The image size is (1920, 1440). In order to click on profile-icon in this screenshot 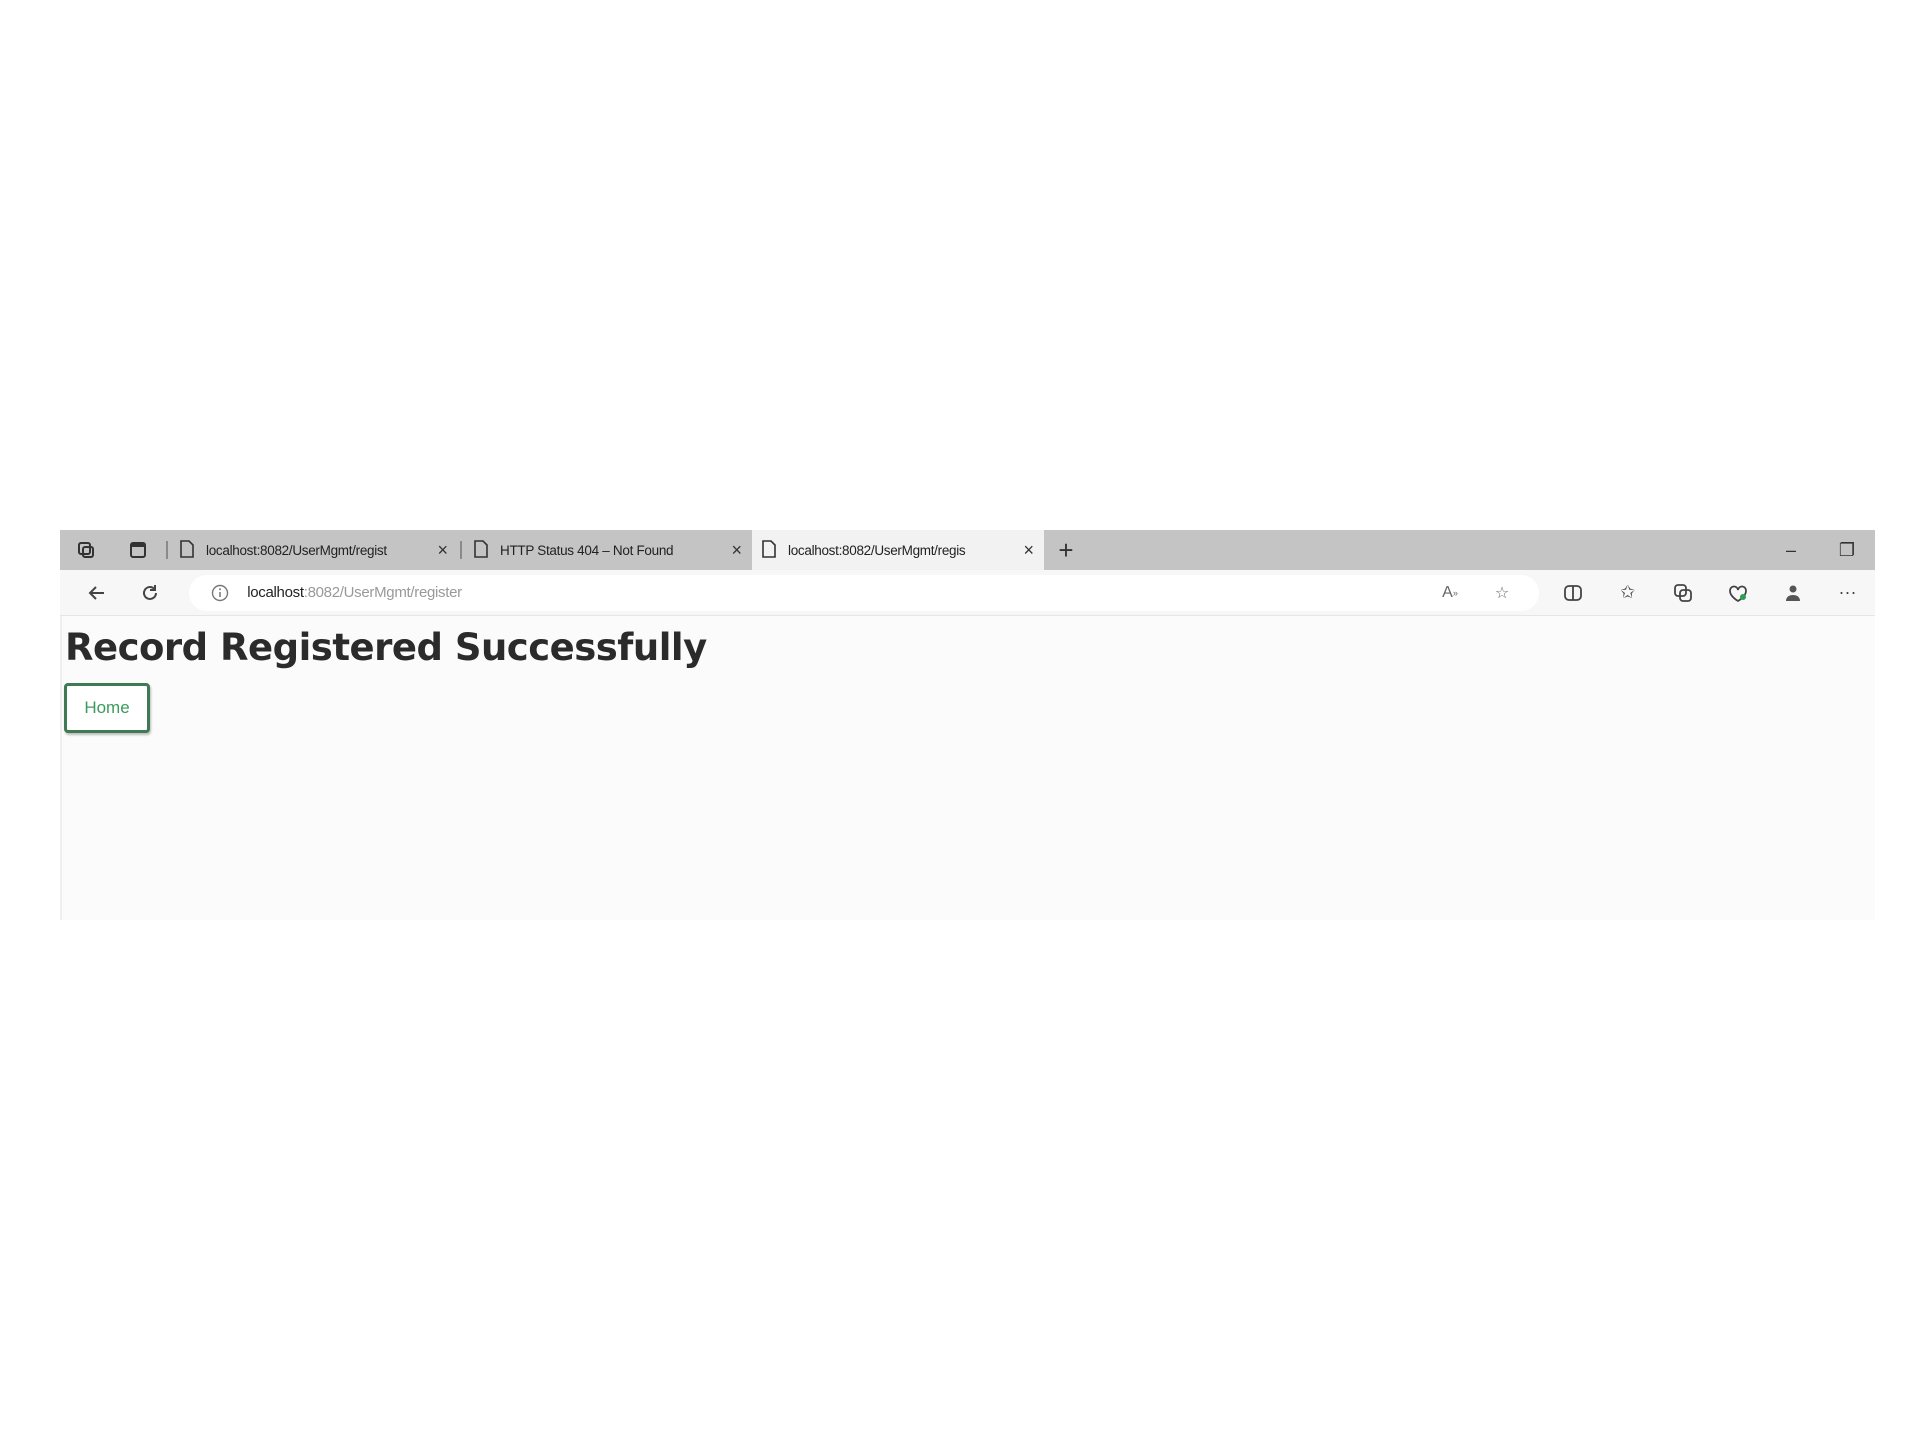, I will do `click(1792, 593)`.